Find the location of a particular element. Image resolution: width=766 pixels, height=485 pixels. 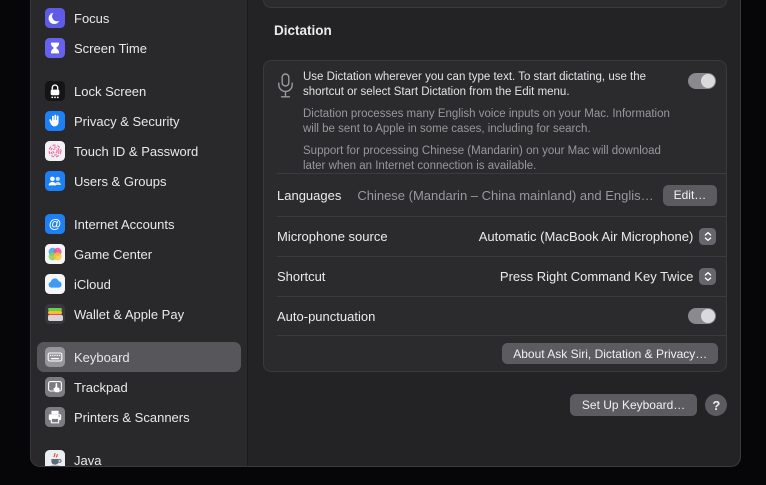

lock-icon is located at coordinates (55, 91).